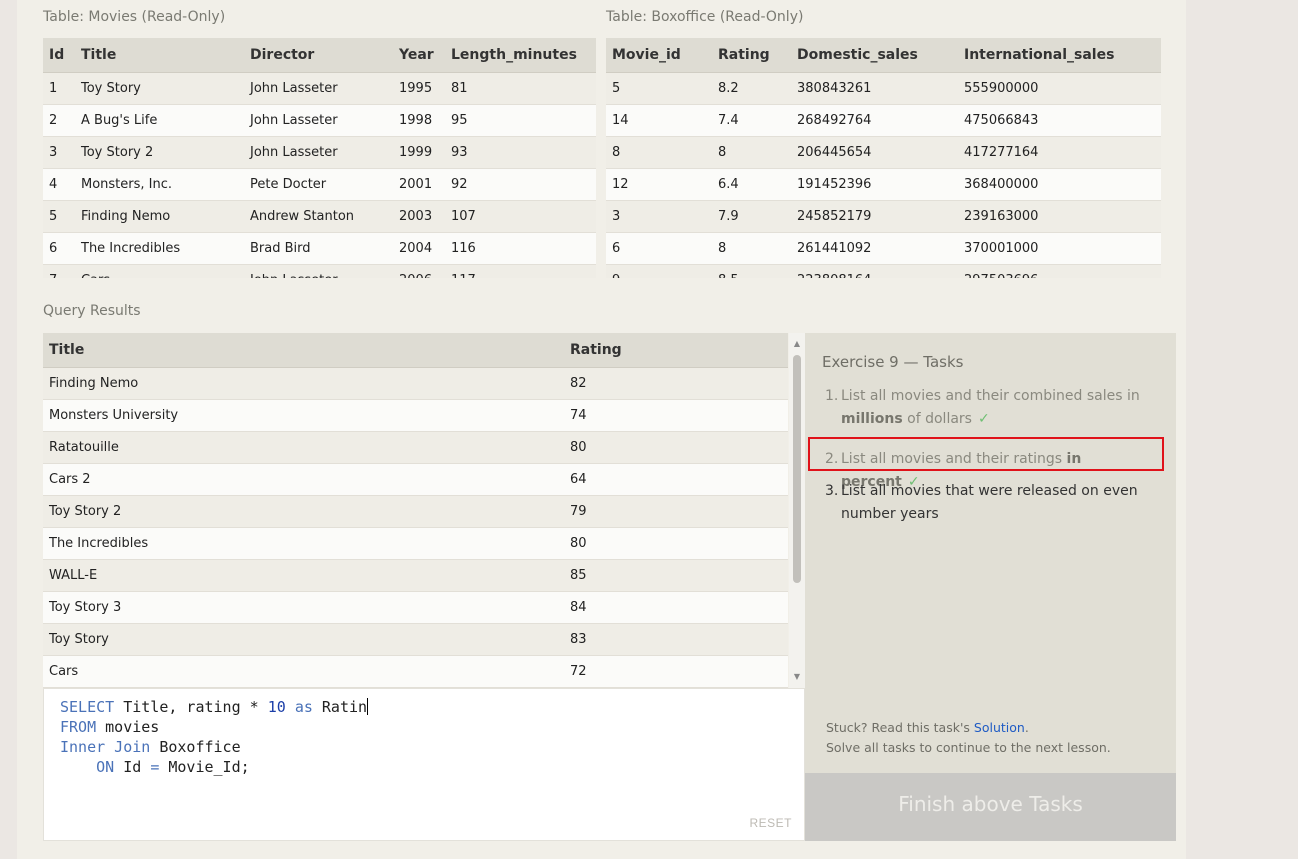  Describe the element at coordinates (368, 706) in the screenshot. I see `text-cursor` at that location.